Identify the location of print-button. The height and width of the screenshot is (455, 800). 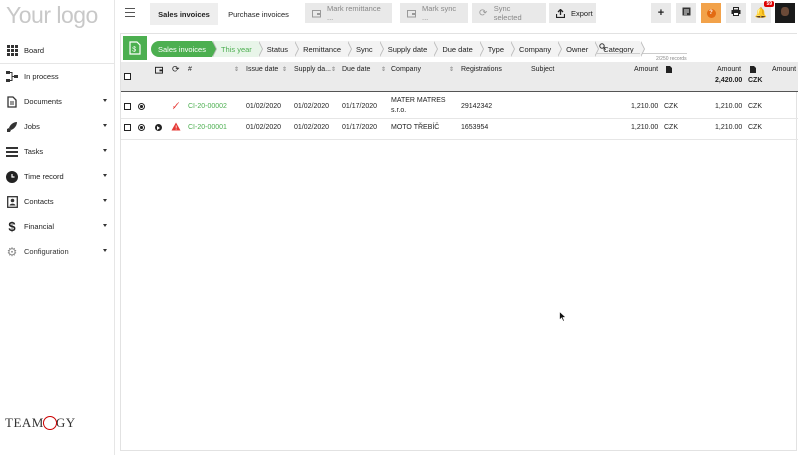
(736, 13).